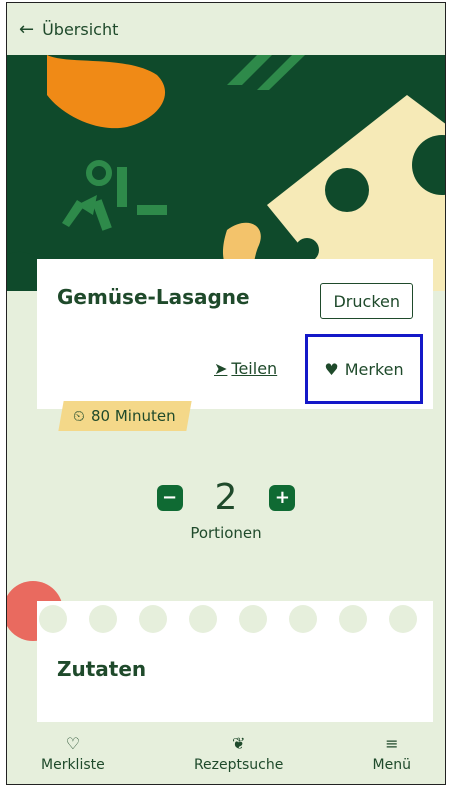  I want to click on save-label: Merken, so click(374, 369).